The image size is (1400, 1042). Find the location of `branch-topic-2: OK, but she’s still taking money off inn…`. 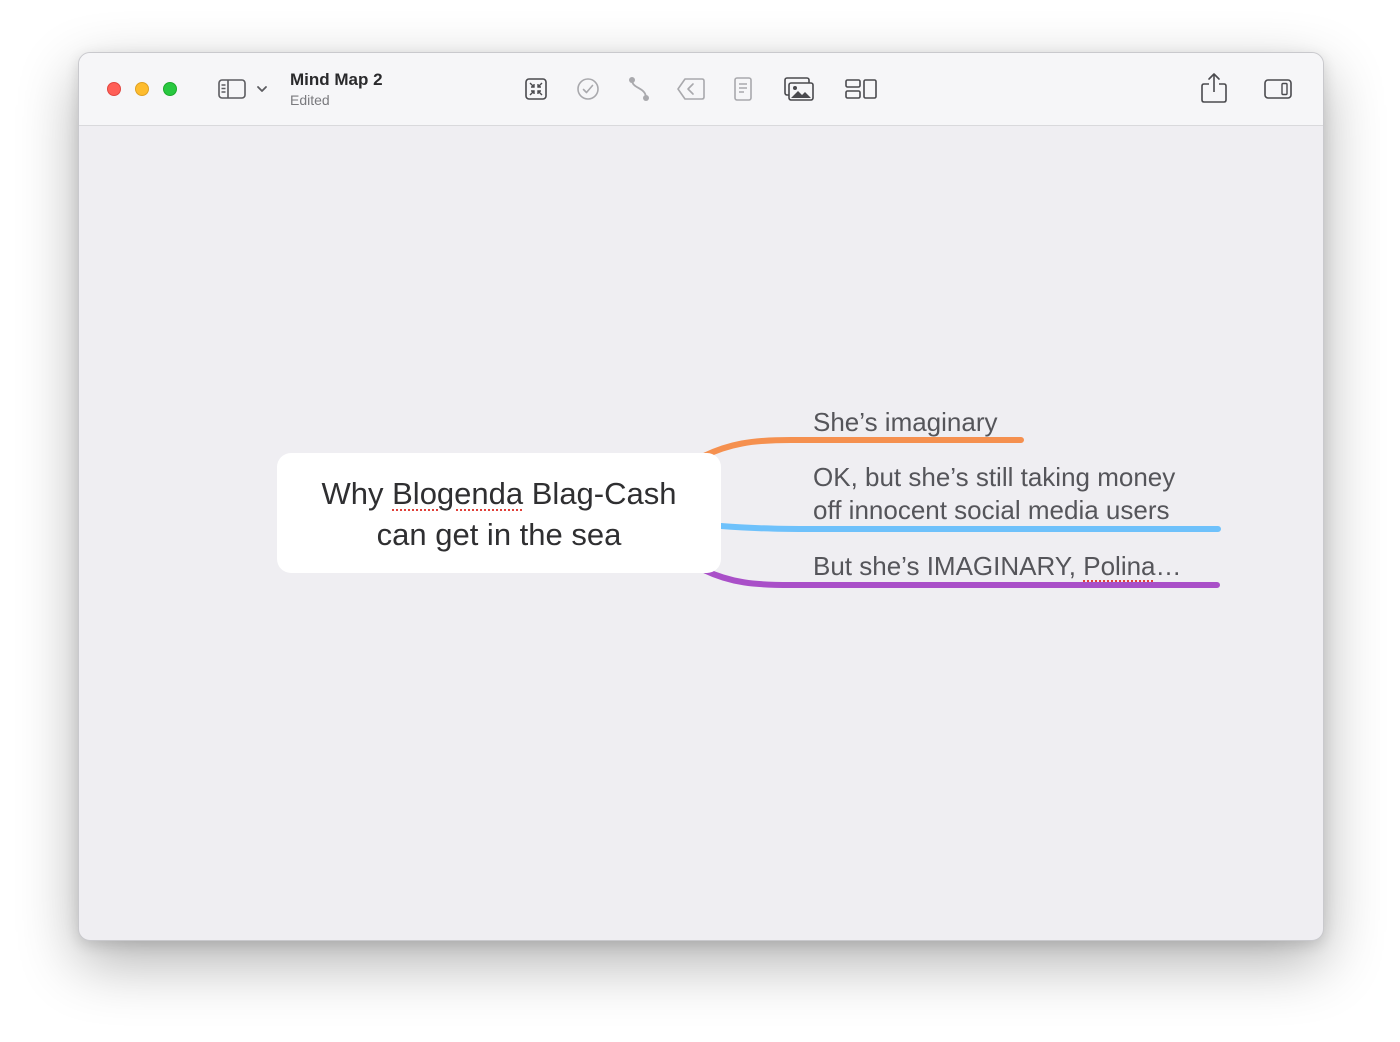

branch-topic-2: OK, but she’s still taking money off inn… is located at coordinates (994, 494).